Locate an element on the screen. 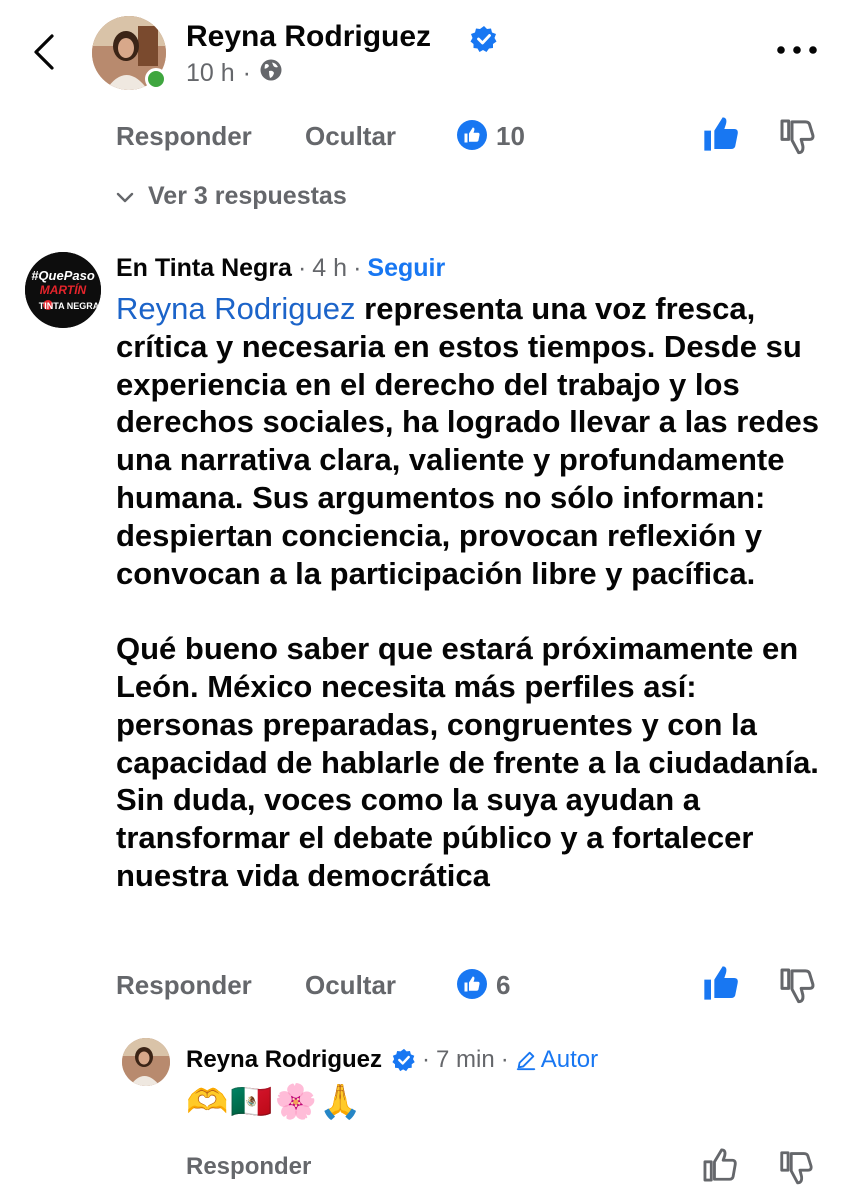  page-avatar: #QuePaso MARTÍN TINTA NEGRA is located at coordinates (63, 290).